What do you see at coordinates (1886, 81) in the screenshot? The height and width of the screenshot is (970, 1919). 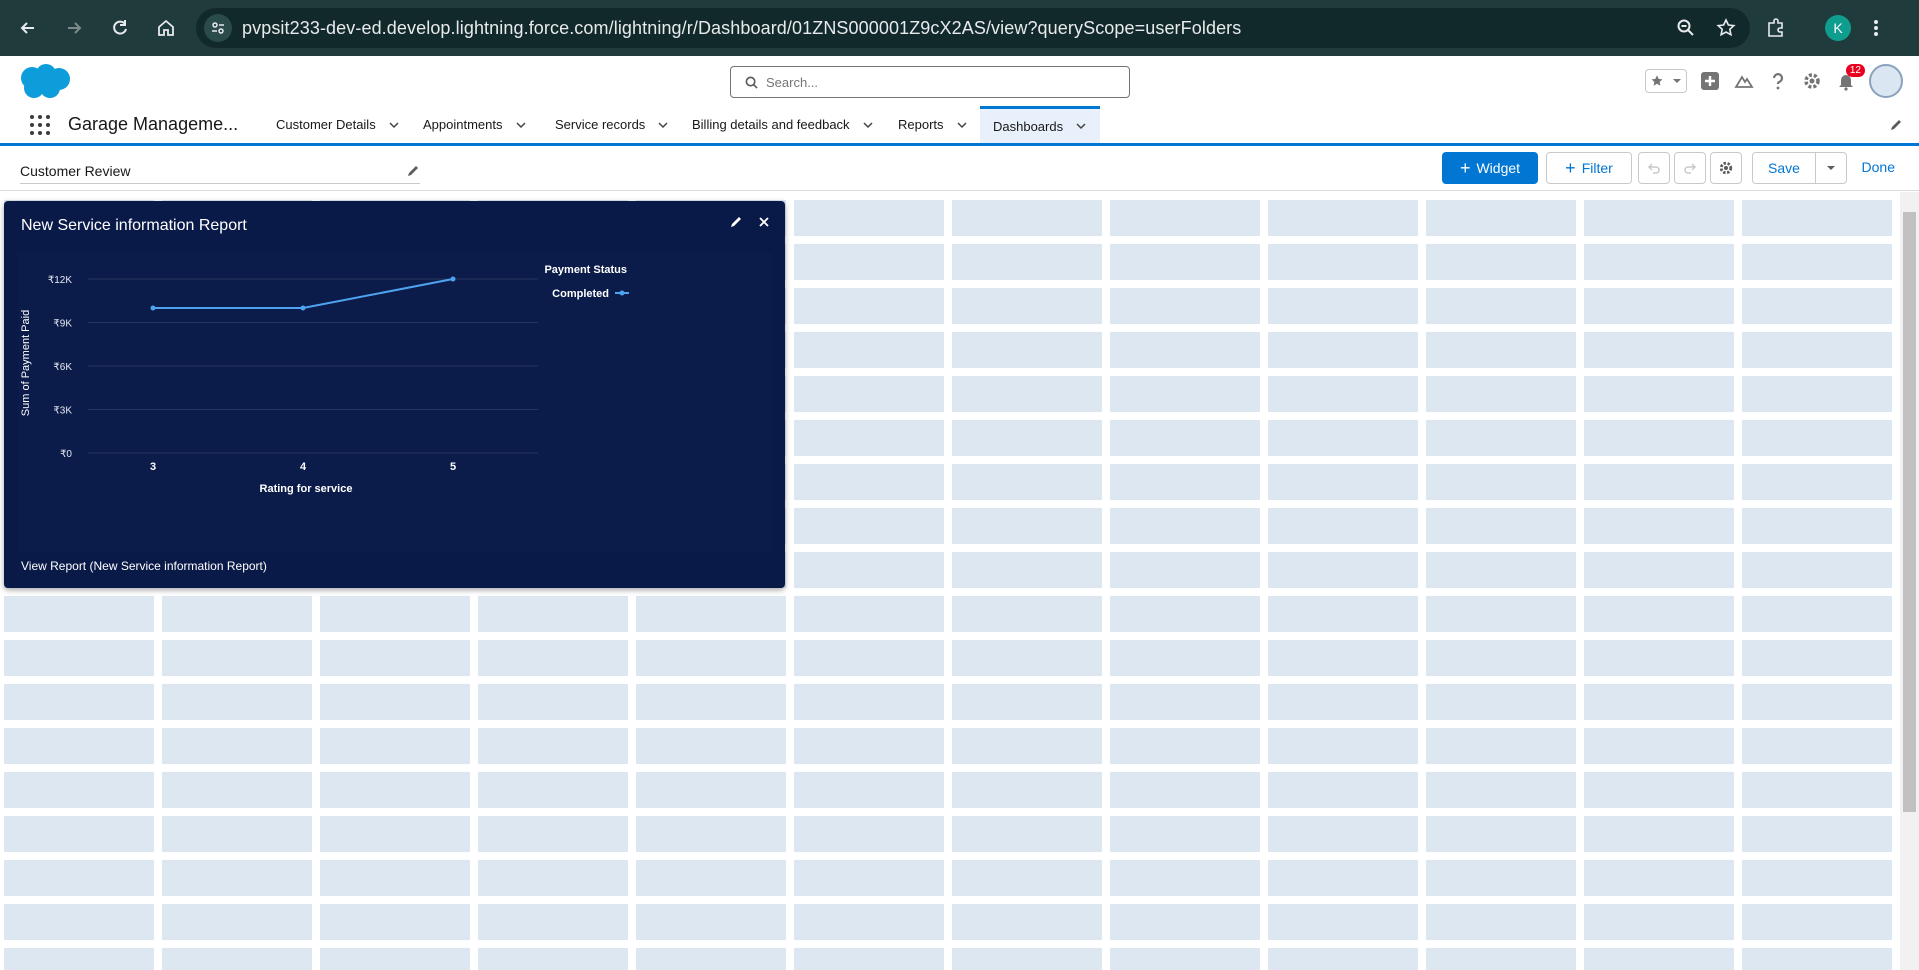 I see `user-avatar` at bounding box center [1886, 81].